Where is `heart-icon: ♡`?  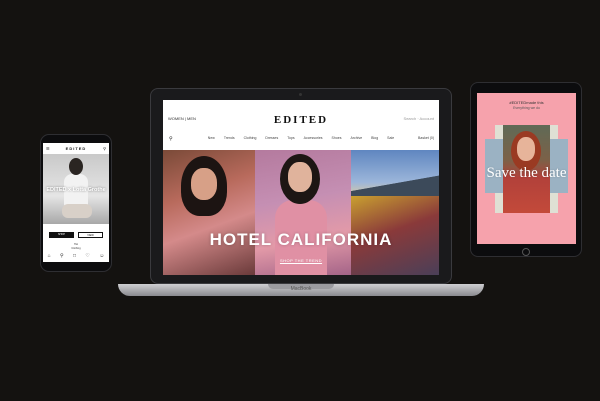 heart-icon: ♡ is located at coordinates (87, 257).